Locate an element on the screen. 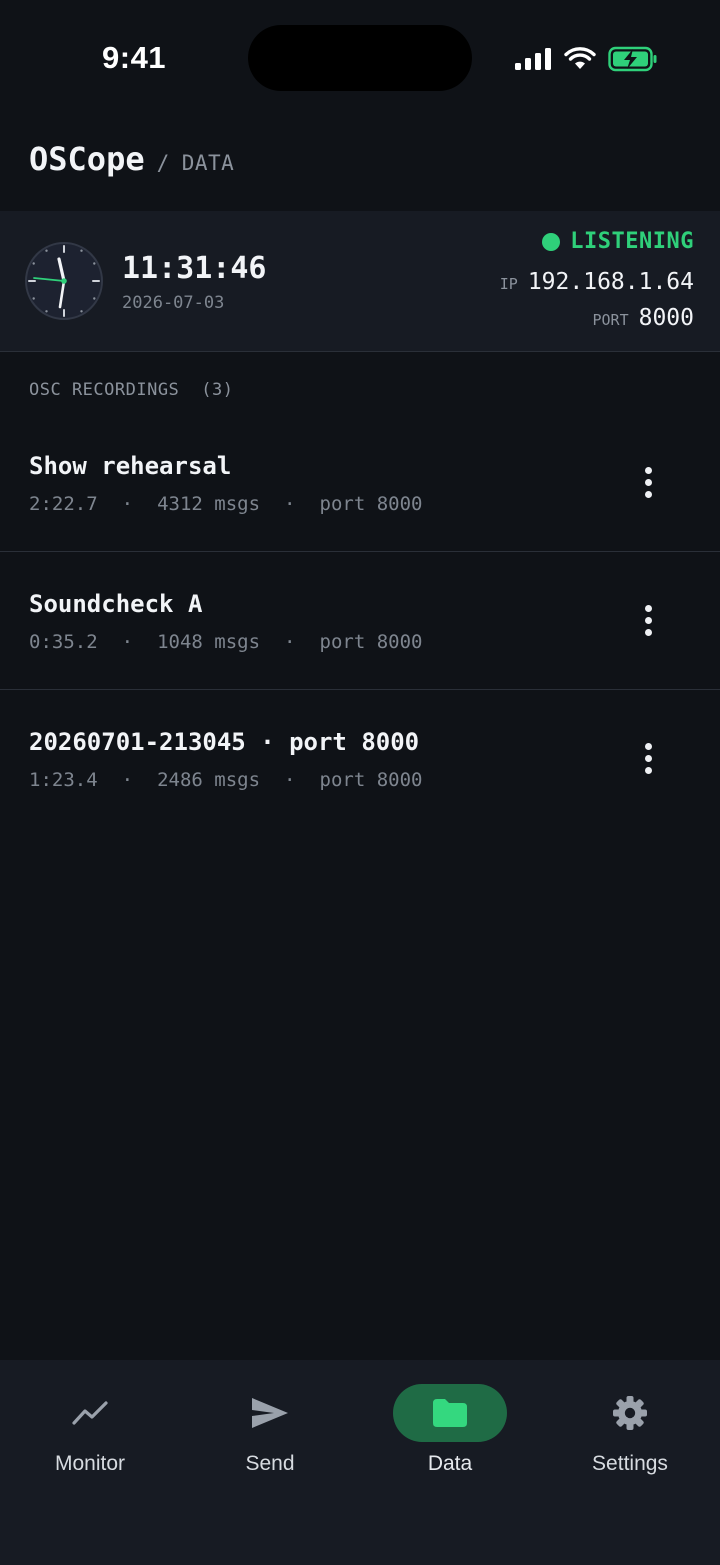  send-icon is located at coordinates (270, 1413).